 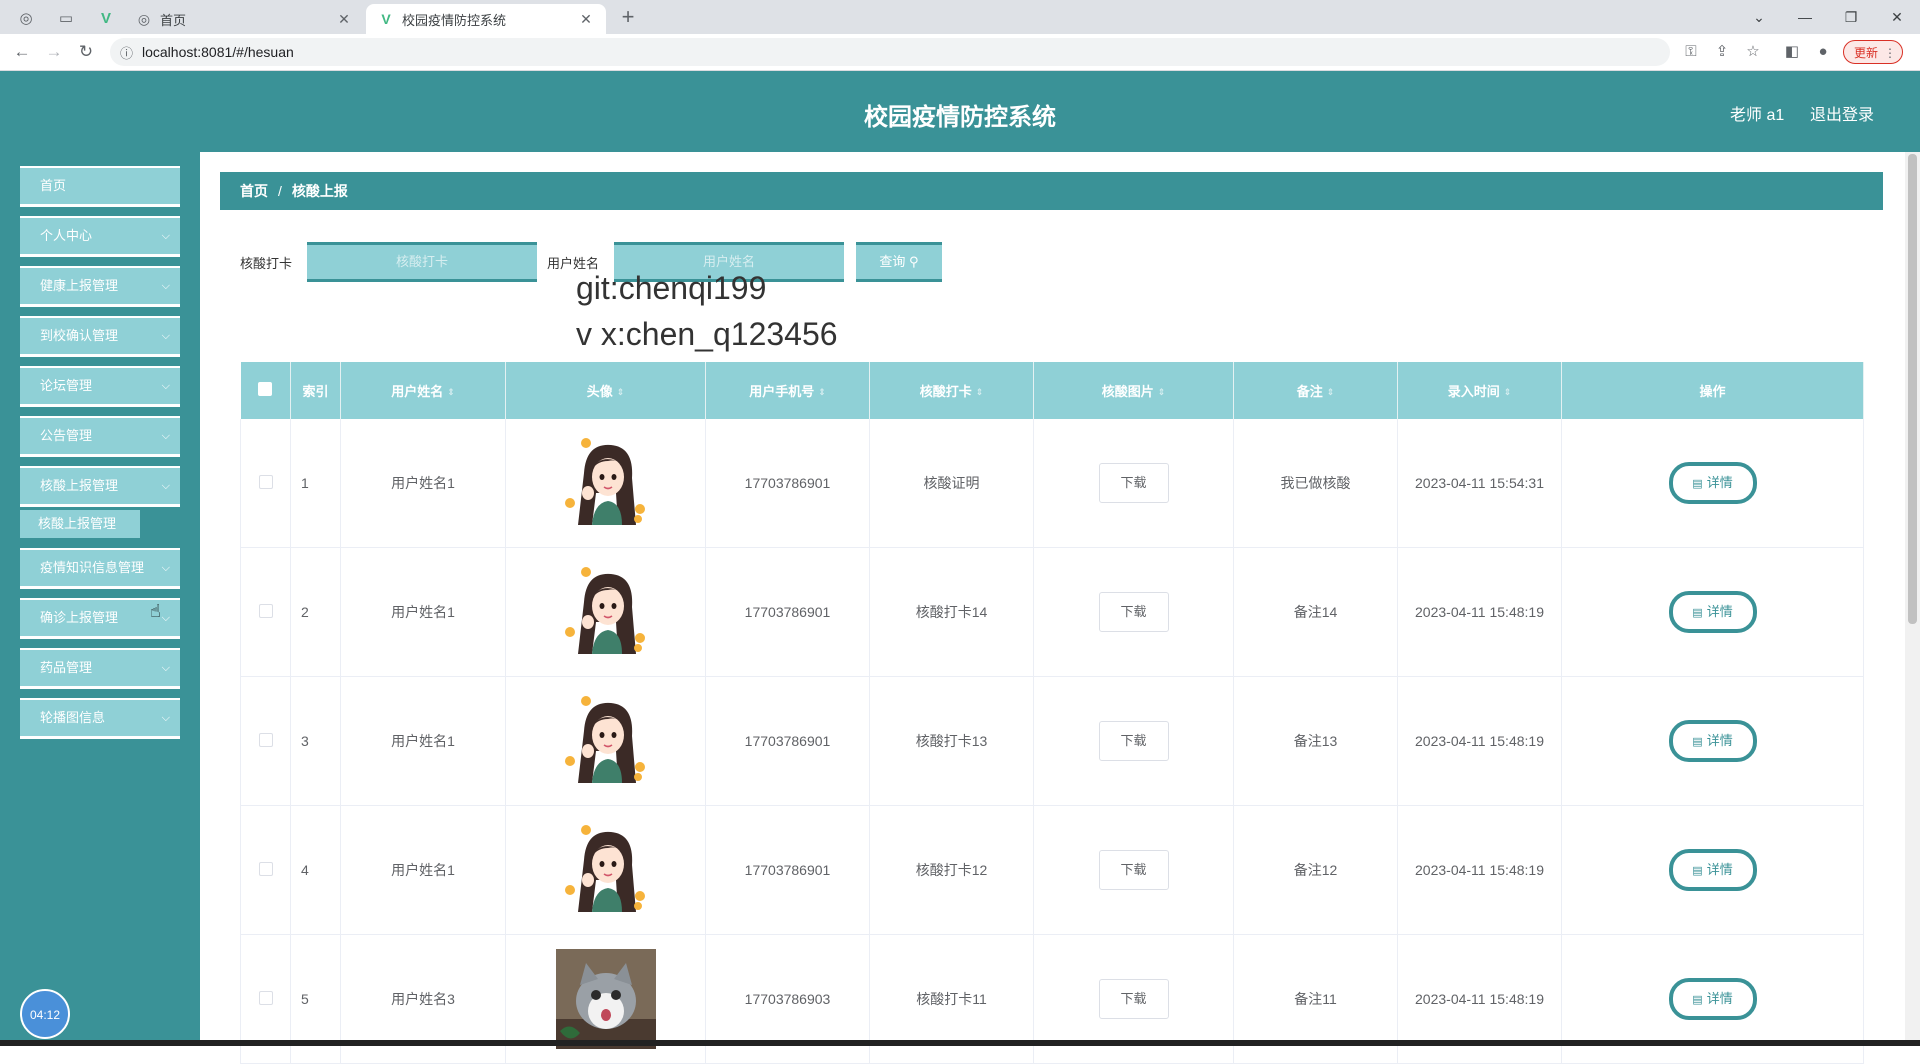 What do you see at coordinates (315, 483) in the screenshot?
I see `index-cell: 1` at bounding box center [315, 483].